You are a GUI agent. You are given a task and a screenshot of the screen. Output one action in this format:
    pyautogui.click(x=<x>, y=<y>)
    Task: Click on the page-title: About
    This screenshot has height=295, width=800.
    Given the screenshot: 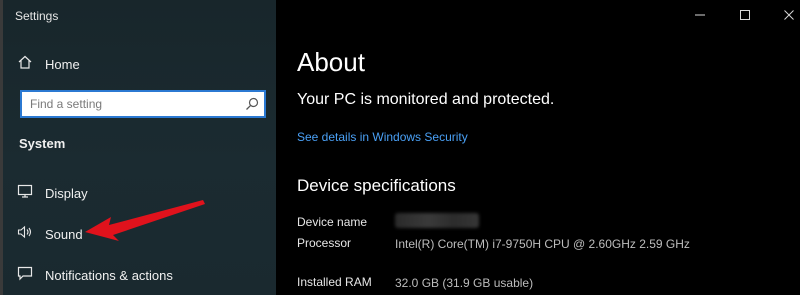 What is the action you would take?
    pyautogui.click(x=331, y=62)
    